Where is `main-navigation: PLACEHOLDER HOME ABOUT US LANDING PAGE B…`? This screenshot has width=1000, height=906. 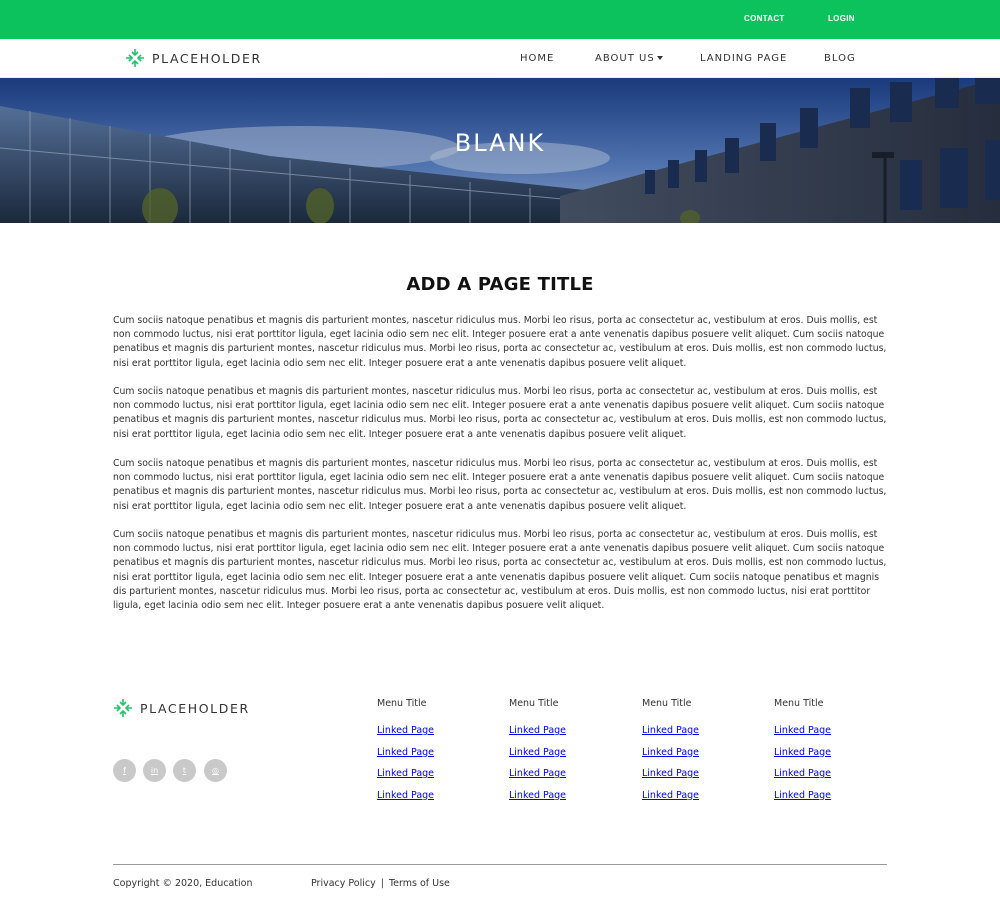 main-navigation: PLACEHOLDER HOME ABOUT US LANDING PAGE B… is located at coordinates (500, 58).